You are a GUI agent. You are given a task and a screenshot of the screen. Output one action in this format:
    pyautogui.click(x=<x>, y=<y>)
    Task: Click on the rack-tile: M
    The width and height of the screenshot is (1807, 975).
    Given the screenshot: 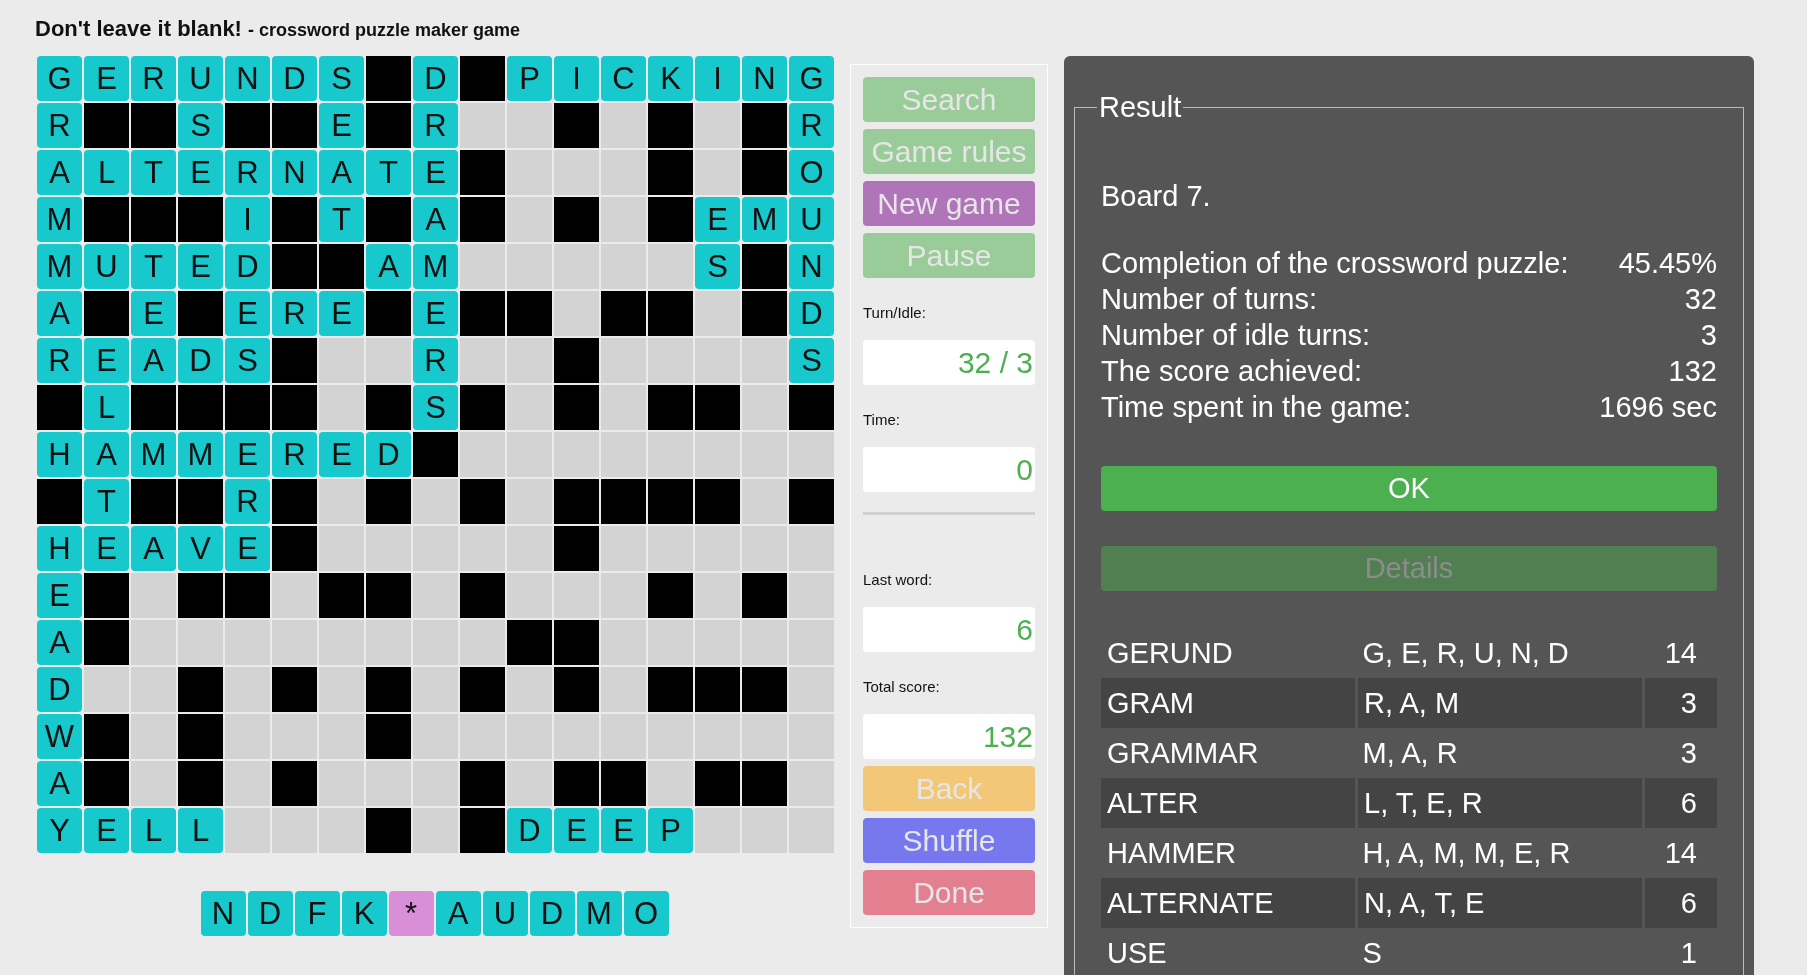 What is the action you would take?
    pyautogui.click(x=599, y=913)
    